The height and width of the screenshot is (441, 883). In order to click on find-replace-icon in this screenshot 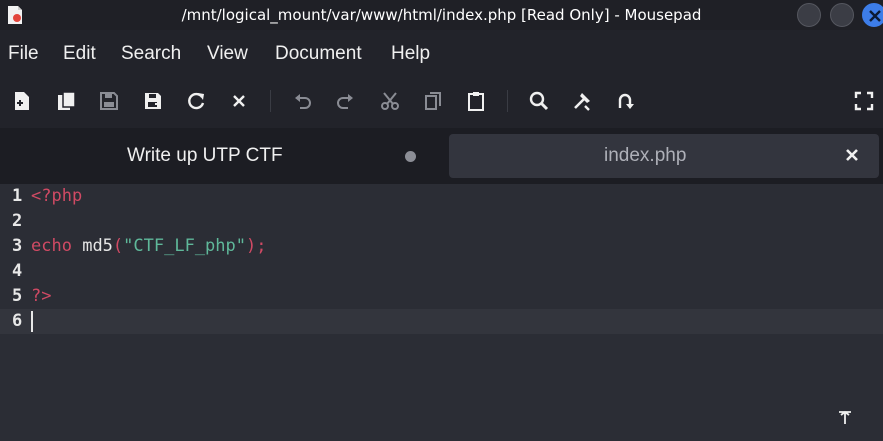, I will do `click(582, 102)`.